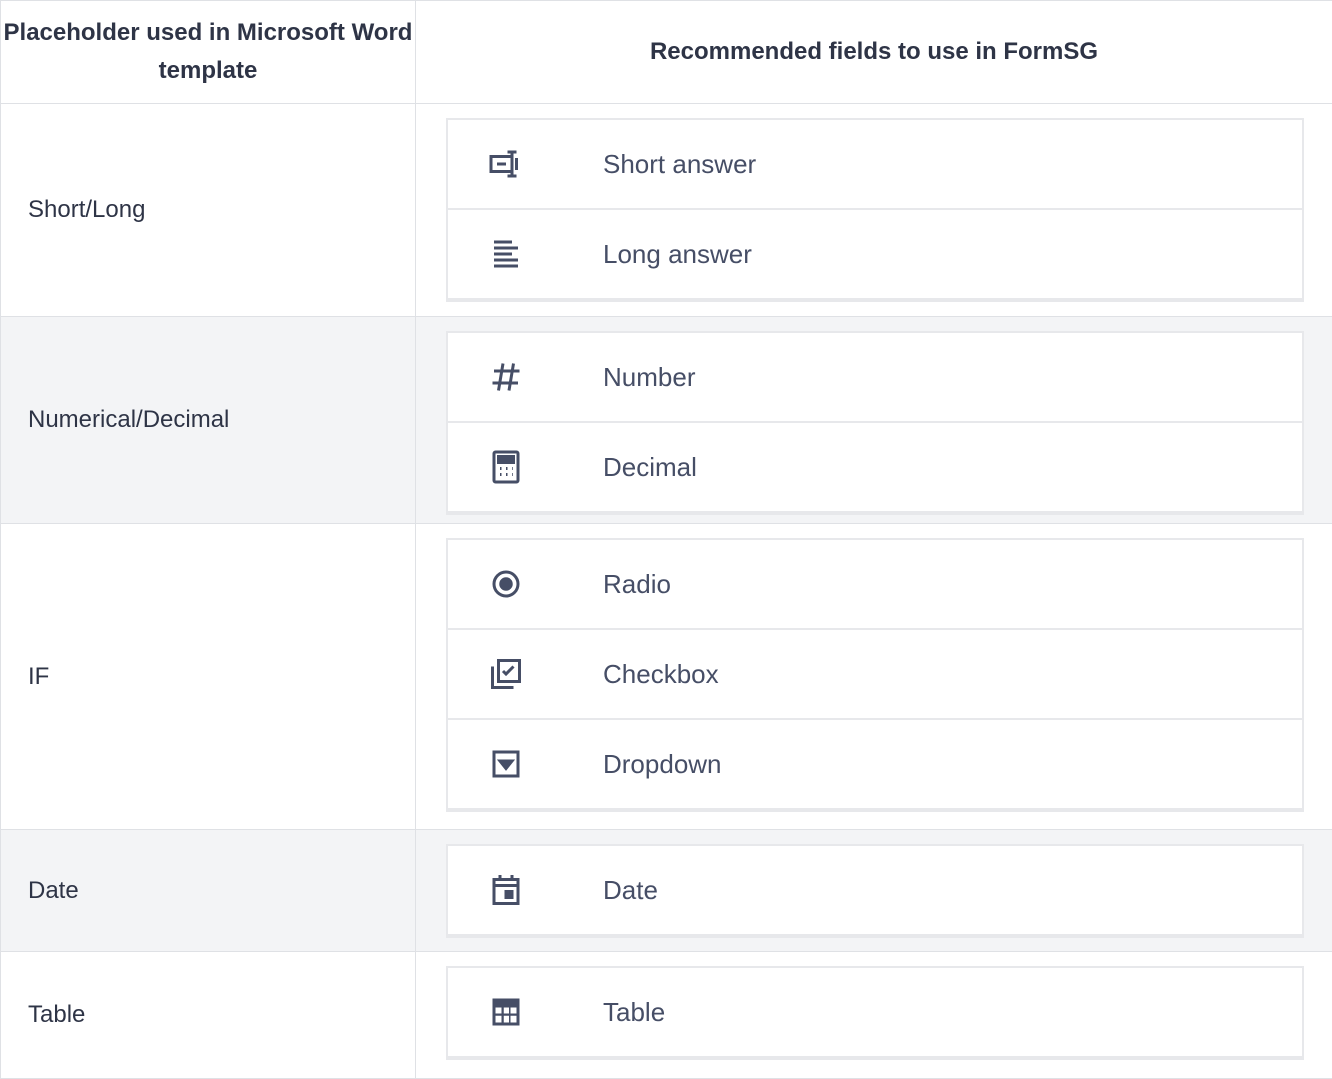 The image size is (1332, 1079). What do you see at coordinates (506, 254) in the screenshot?
I see `long-answer-icon` at bounding box center [506, 254].